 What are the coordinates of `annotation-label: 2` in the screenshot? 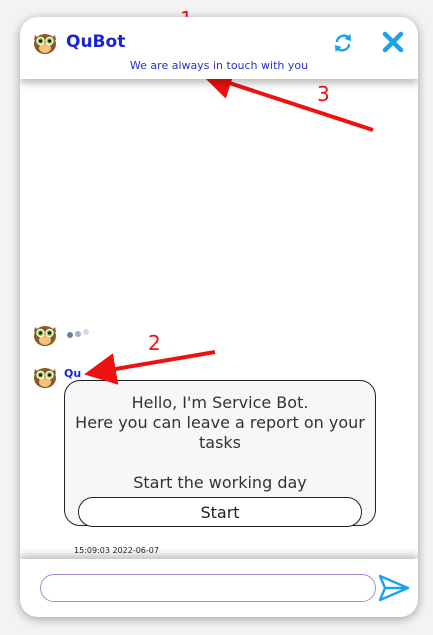 It's located at (154, 343).